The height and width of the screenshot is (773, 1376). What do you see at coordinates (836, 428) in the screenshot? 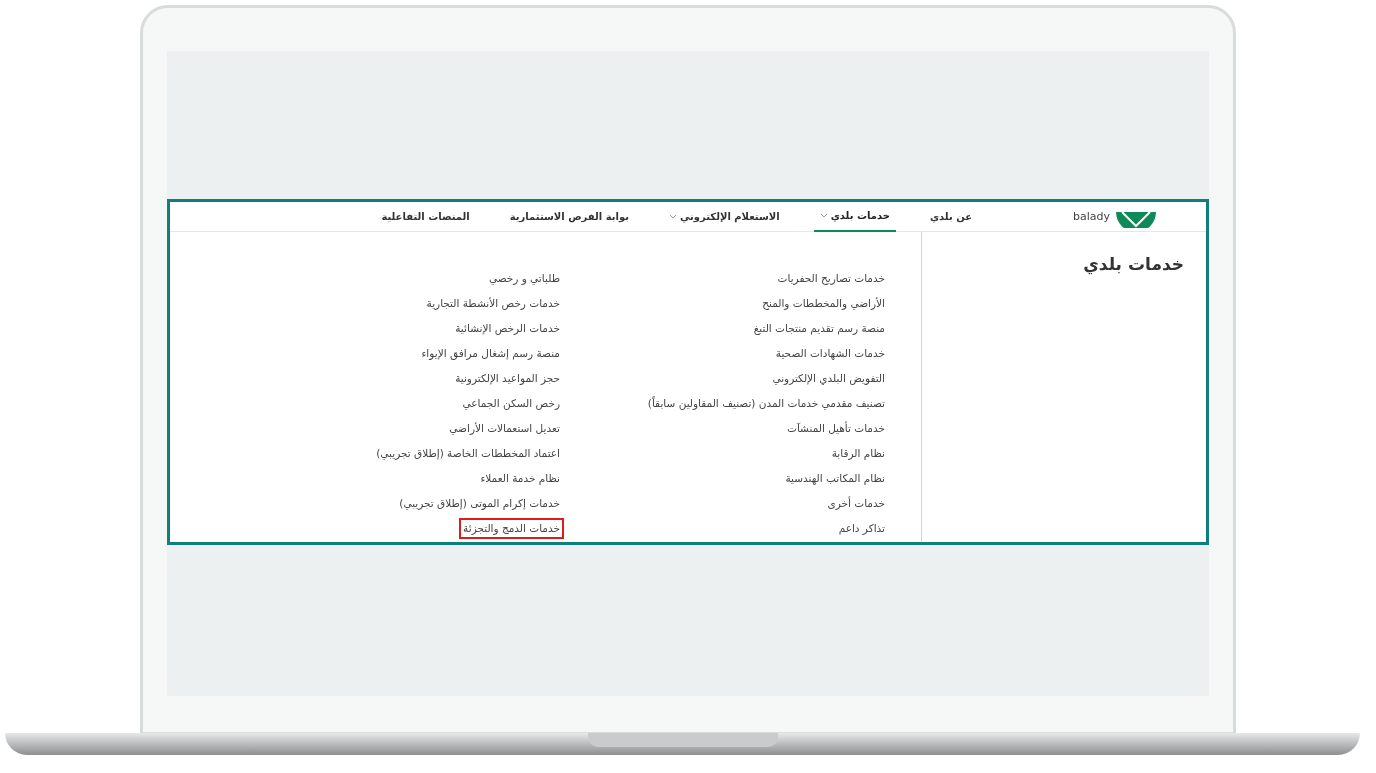
I see `menu-link: خدمات تأهيل المنشآت` at bounding box center [836, 428].